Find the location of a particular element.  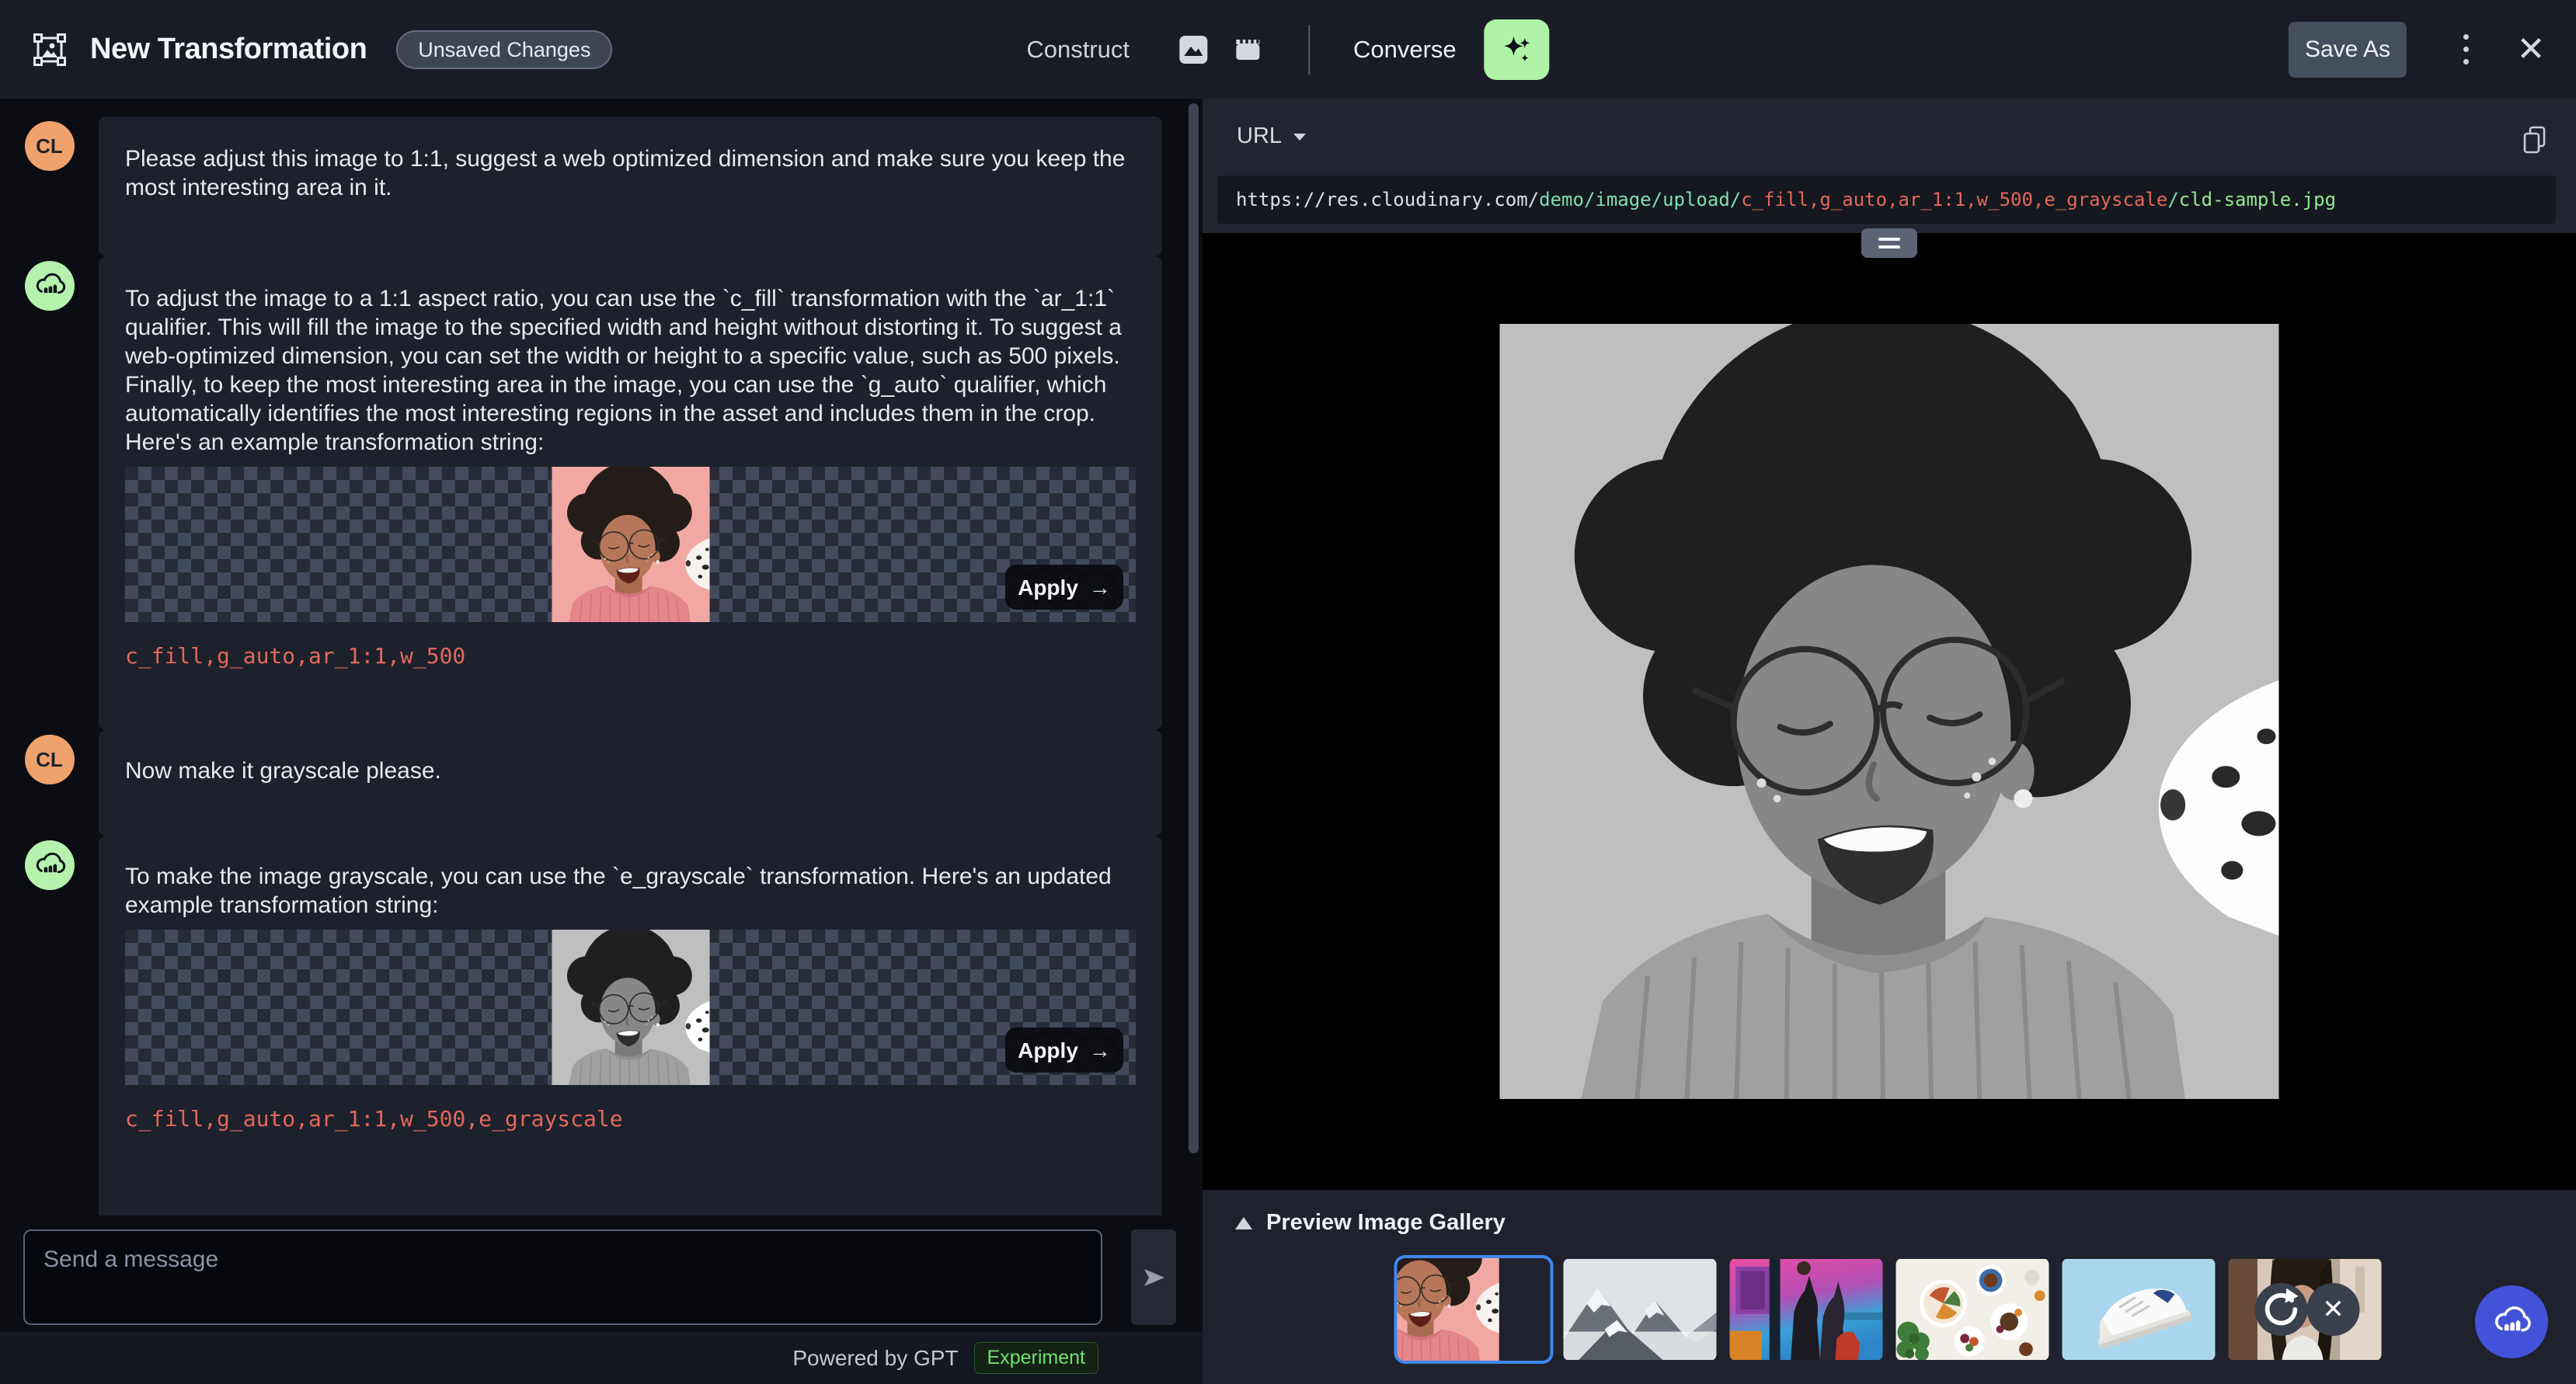

header-right-group: Save As ✕ is located at coordinates (2432, 49).